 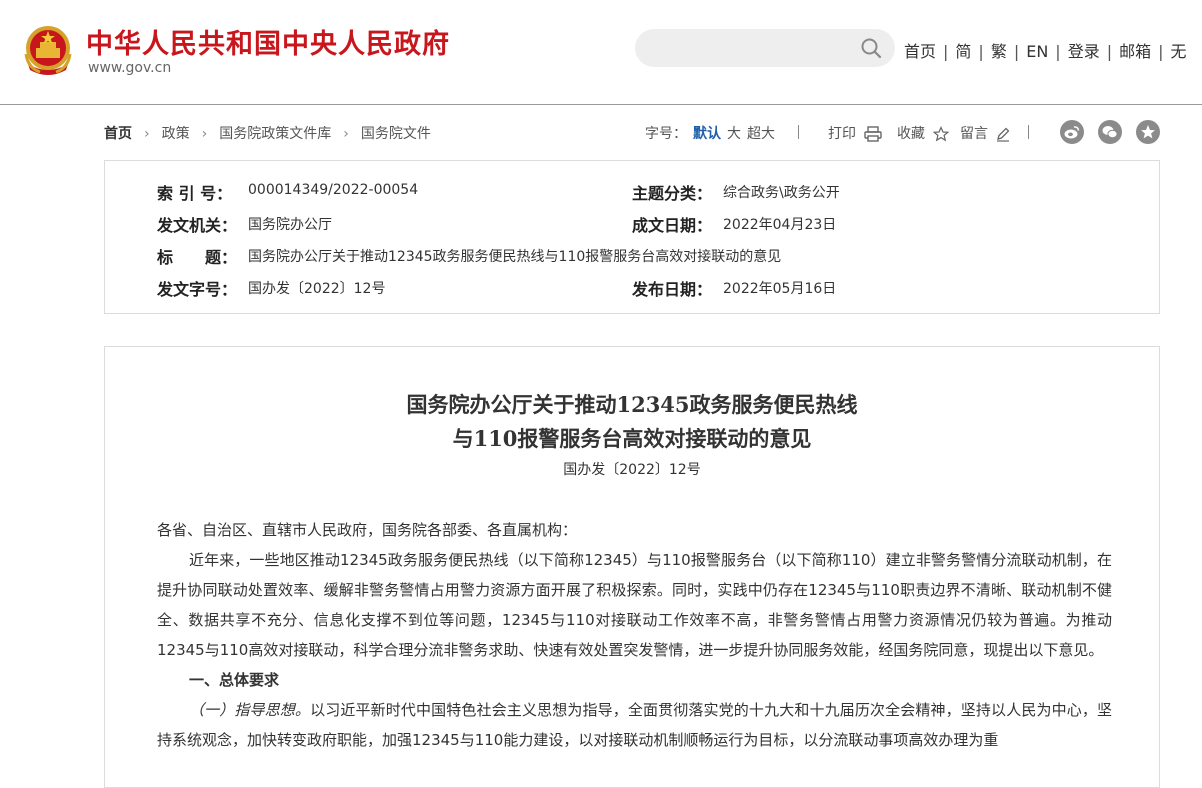 I want to click on wechat-icon, so click(x=1110, y=132).